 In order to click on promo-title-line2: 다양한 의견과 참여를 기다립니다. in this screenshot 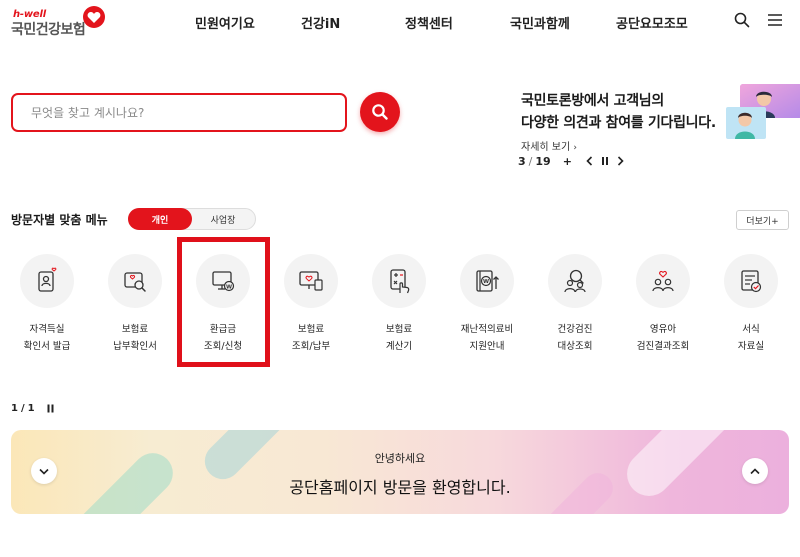, I will do `click(618, 123)`.